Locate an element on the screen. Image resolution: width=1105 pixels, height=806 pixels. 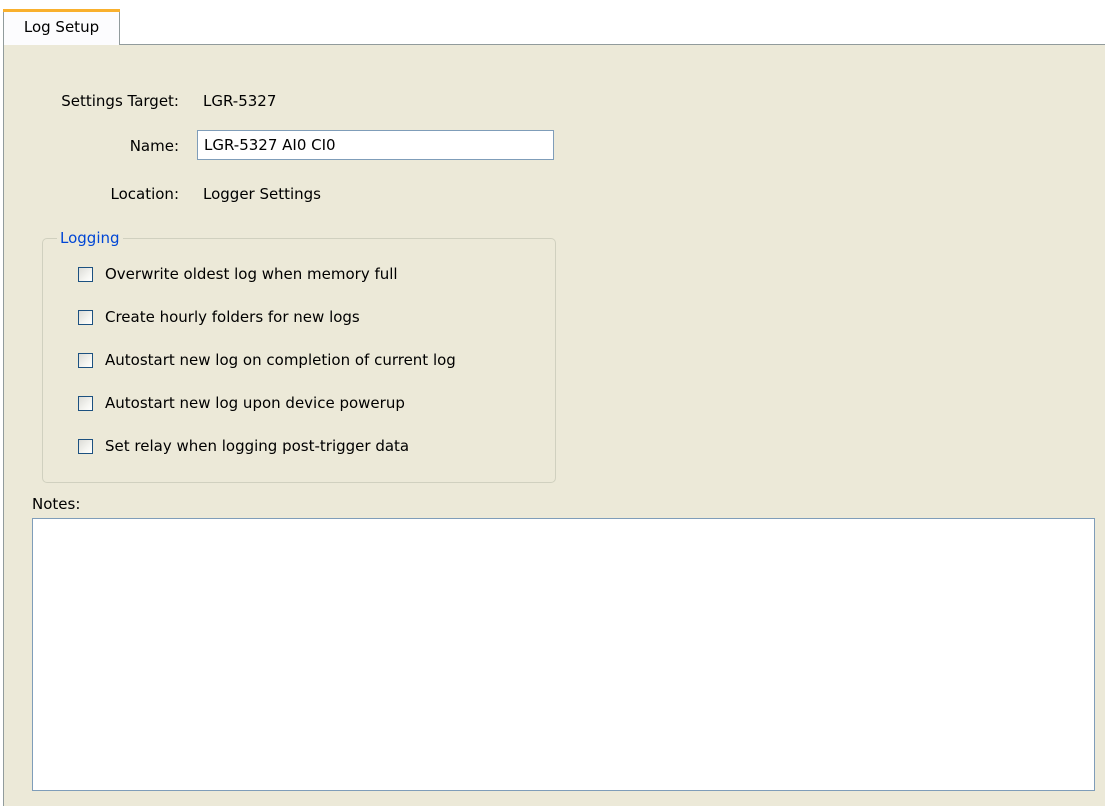
autostart-on-powerup-option: Autostart new log upon device powerup is located at coordinates (241, 403).